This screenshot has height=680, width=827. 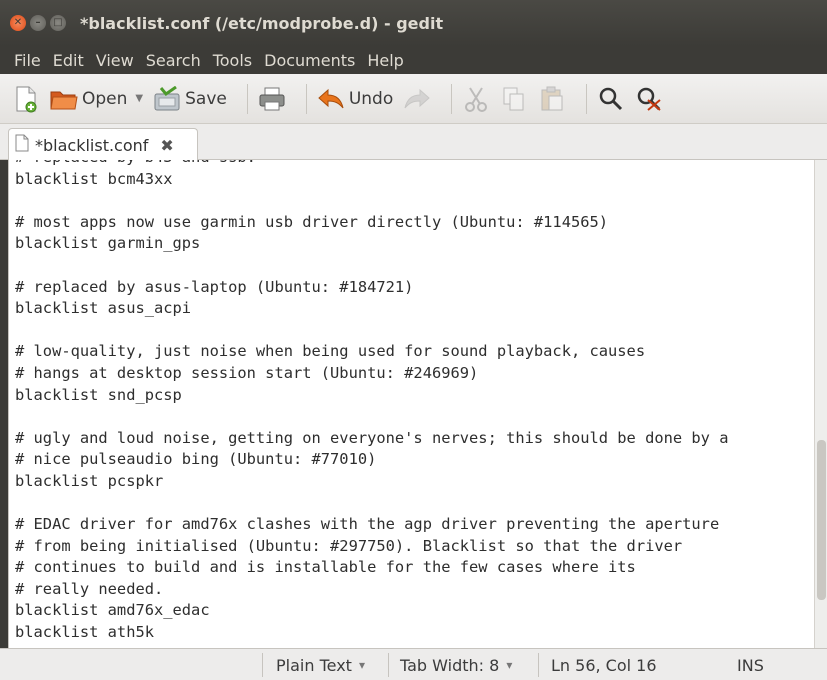 I want to click on editor-line: blacklist amd76x_edac, so click(x=371, y=611).